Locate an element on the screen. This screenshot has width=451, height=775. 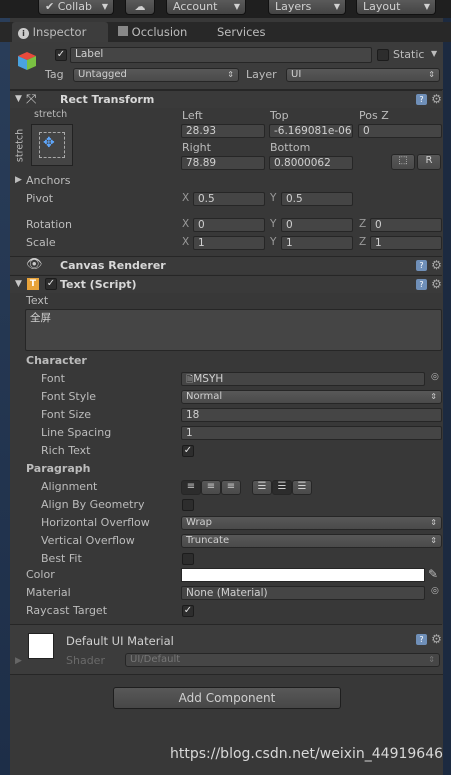
right-input: 78.89 is located at coordinates (223, 163).